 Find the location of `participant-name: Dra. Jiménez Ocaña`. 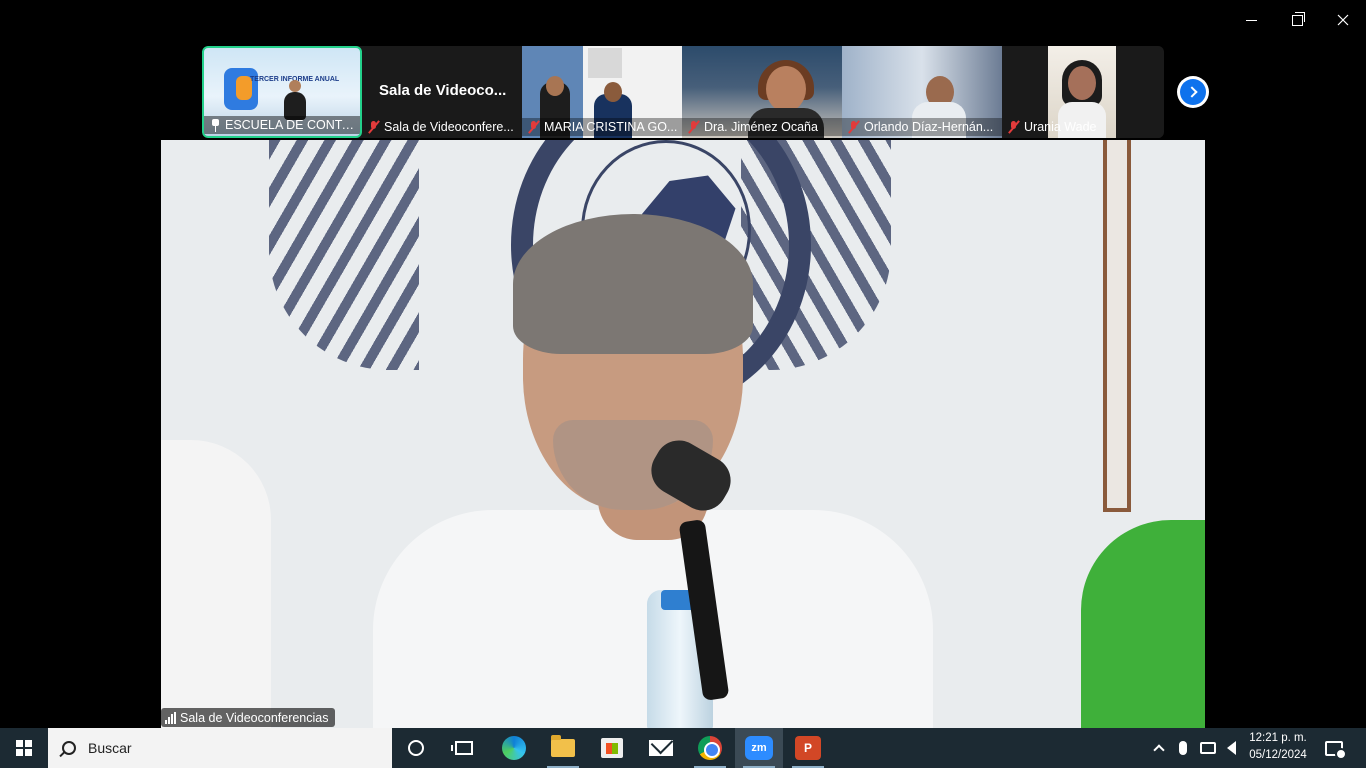

participant-name: Dra. Jiménez Ocaña is located at coordinates (761, 127).